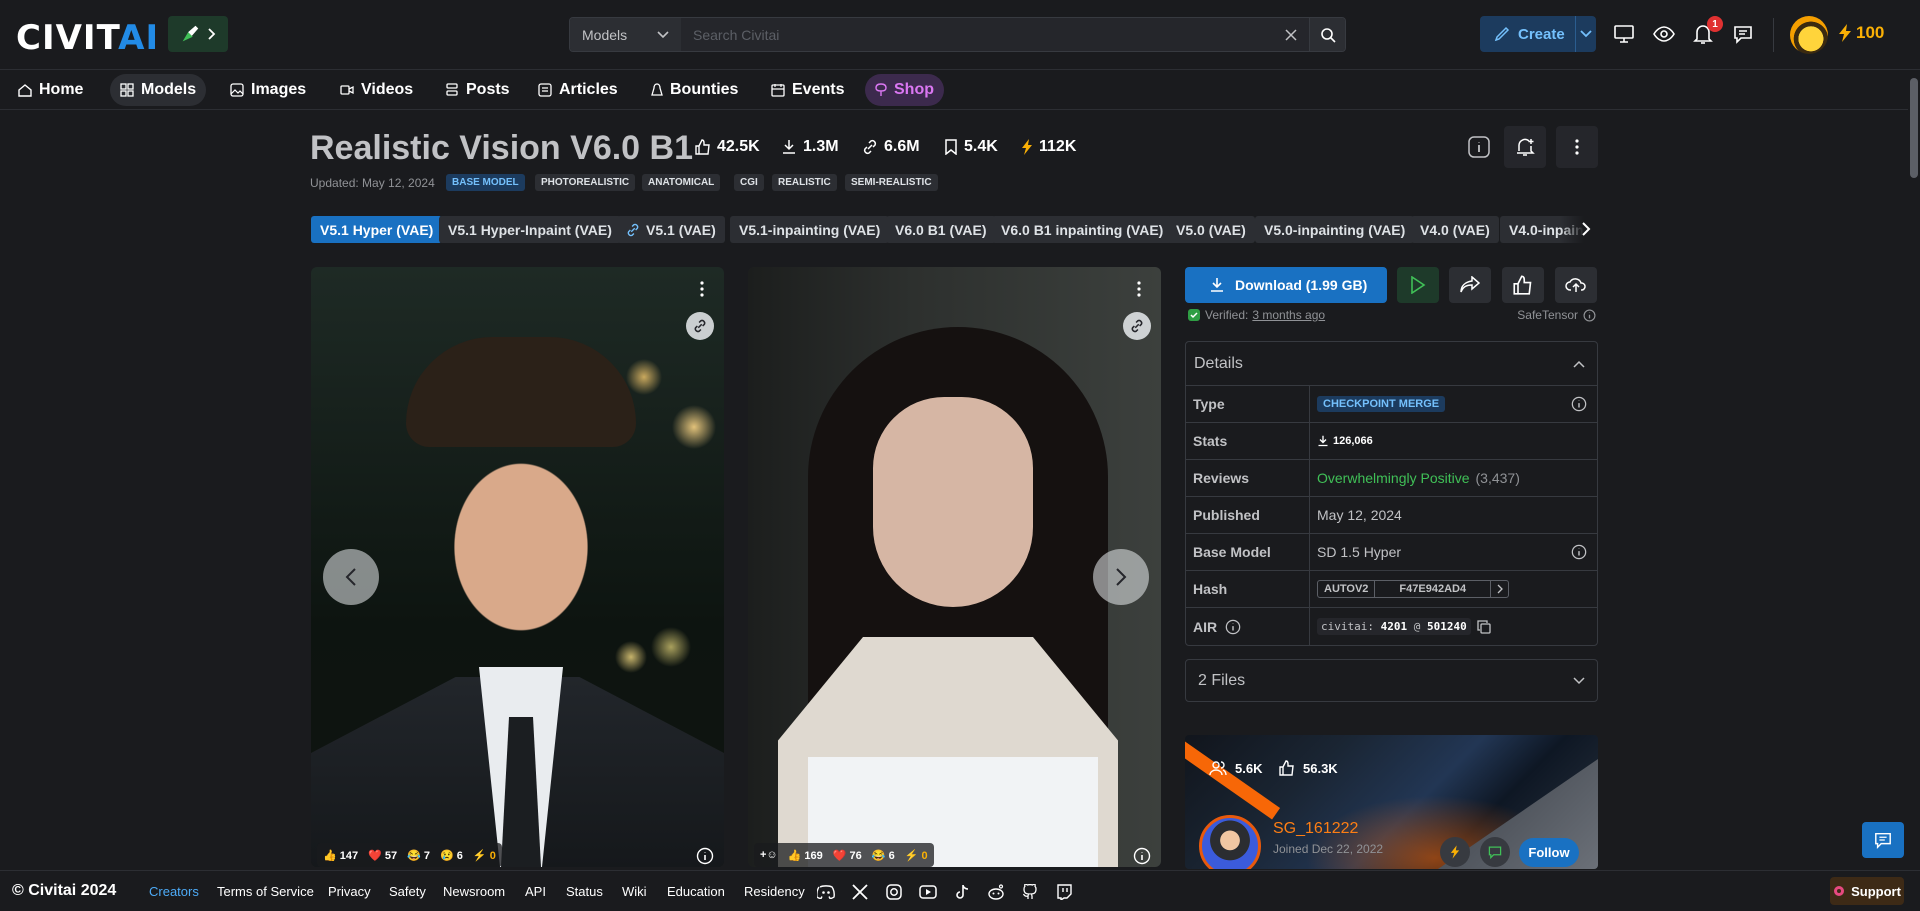  What do you see at coordinates (1538, 34) in the screenshot?
I see `create-button: Create` at bounding box center [1538, 34].